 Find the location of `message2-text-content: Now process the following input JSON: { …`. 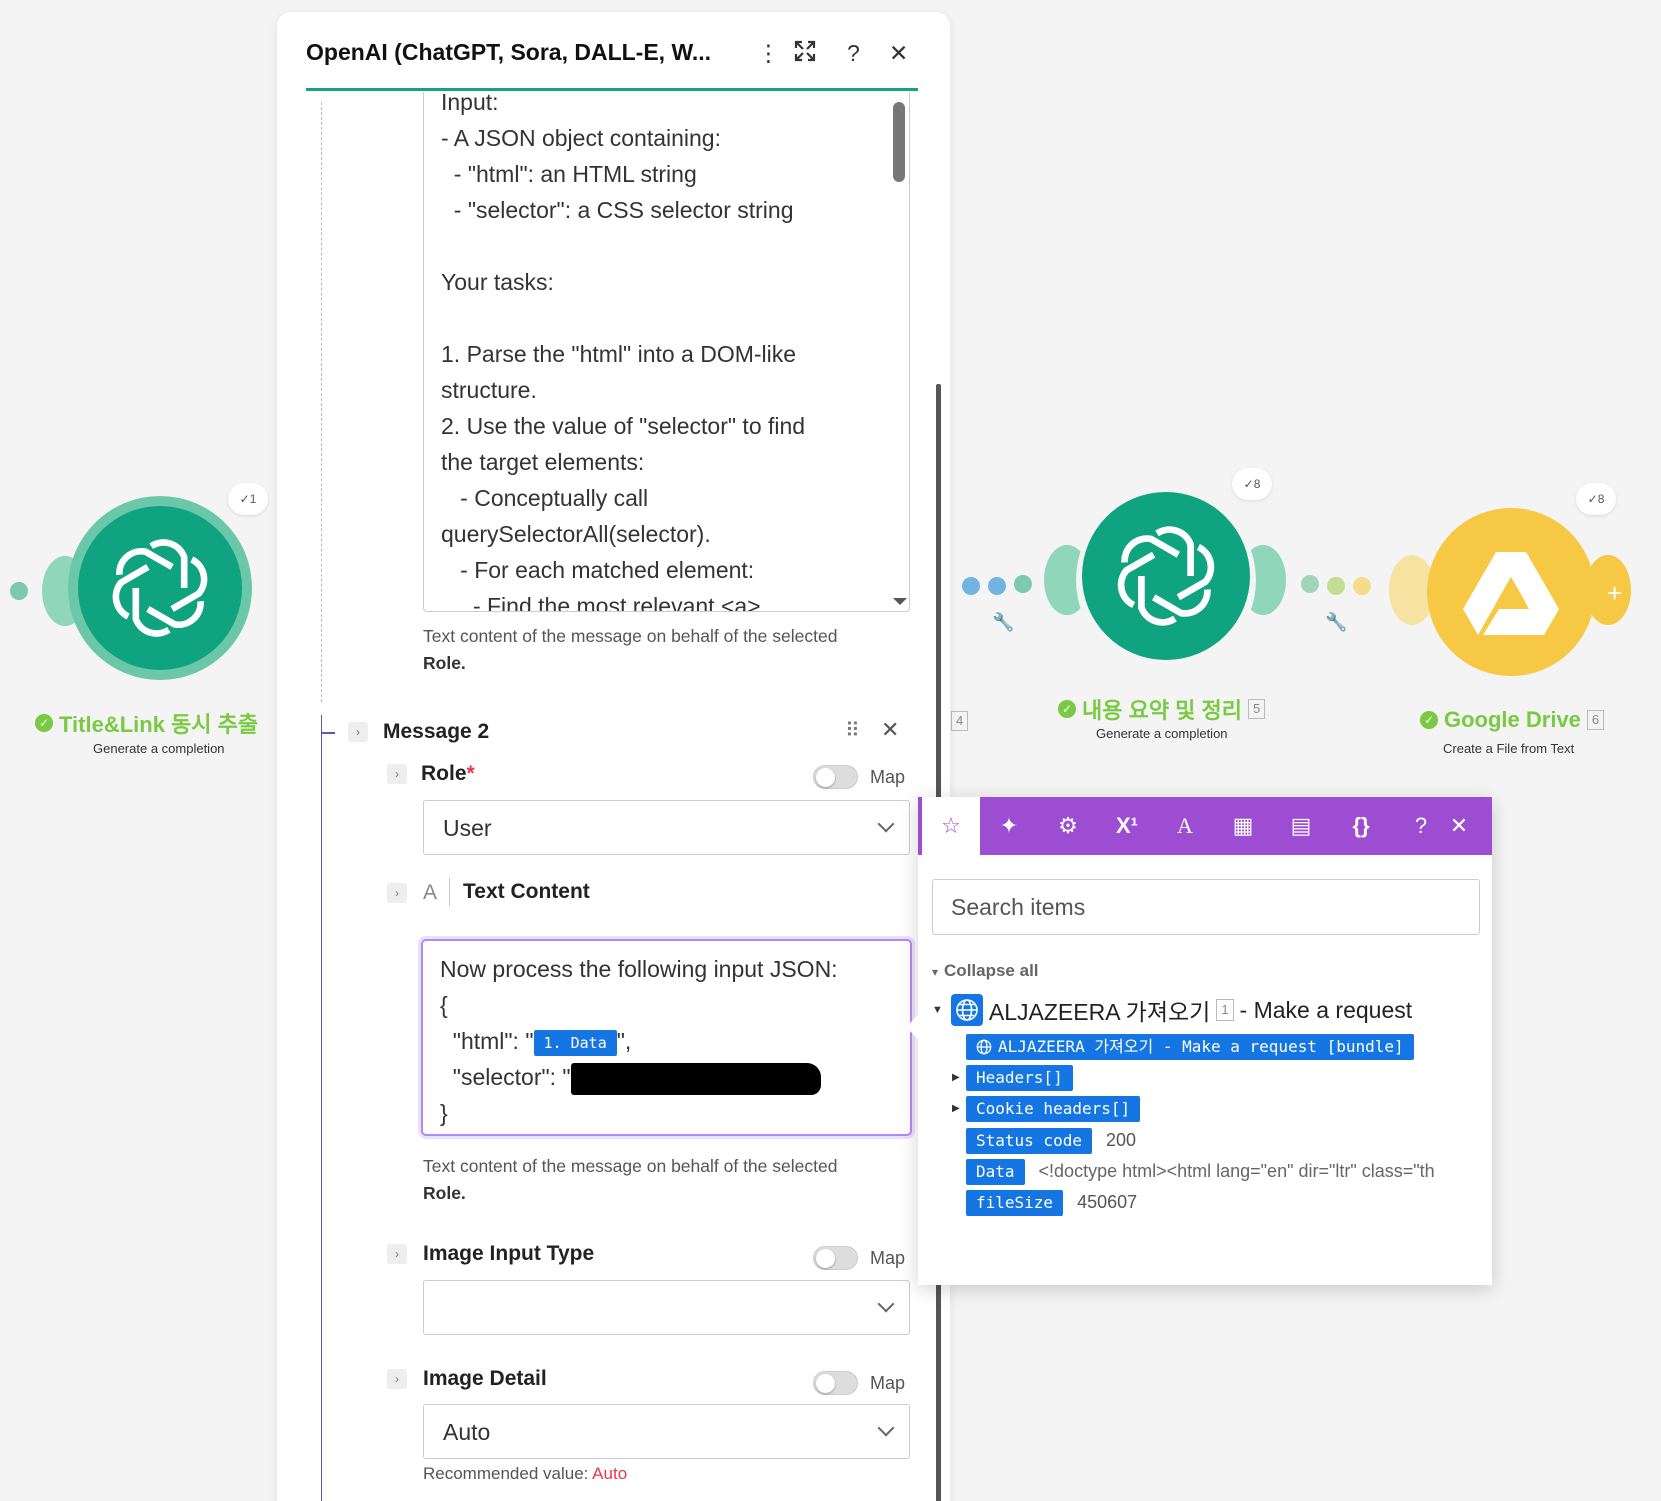

message2-text-content: Now process the following input JSON: { … is located at coordinates (666, 1037).